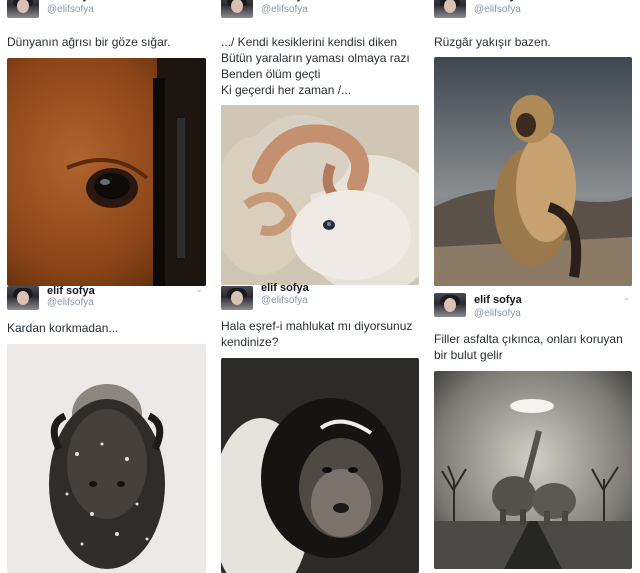 This screenshot has height=573, width=640. What do you see at coordinates (89, 42) in the screenshot?
I see `tweet-text: Dünyanın ağrısı bir göze sığar.` at bounding box center [89, 42].